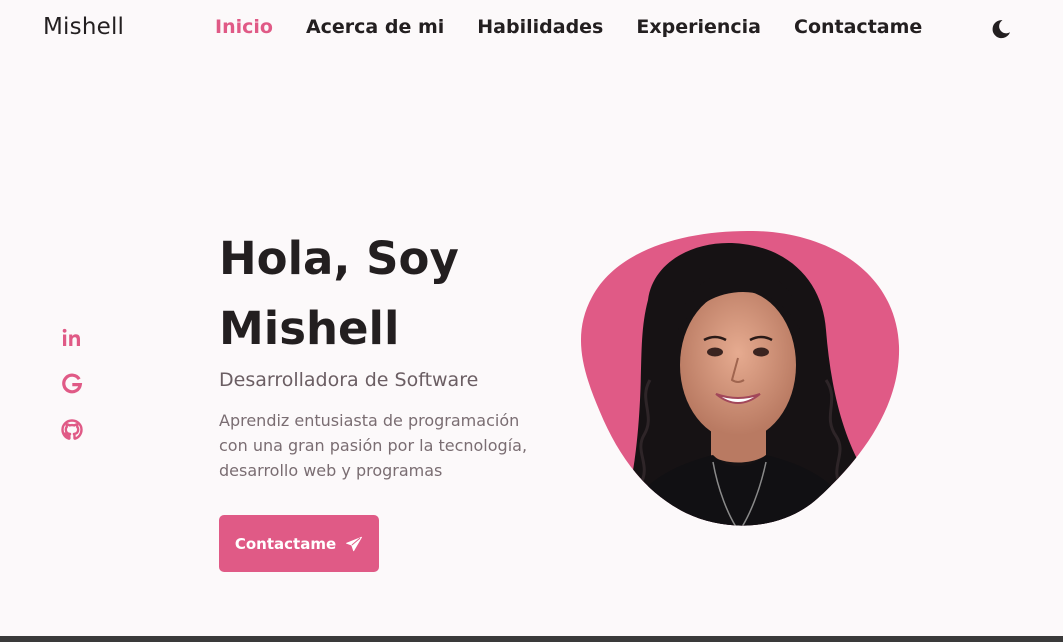  I want to click on nav-habilidades: Habilidades, so click(540, 27).